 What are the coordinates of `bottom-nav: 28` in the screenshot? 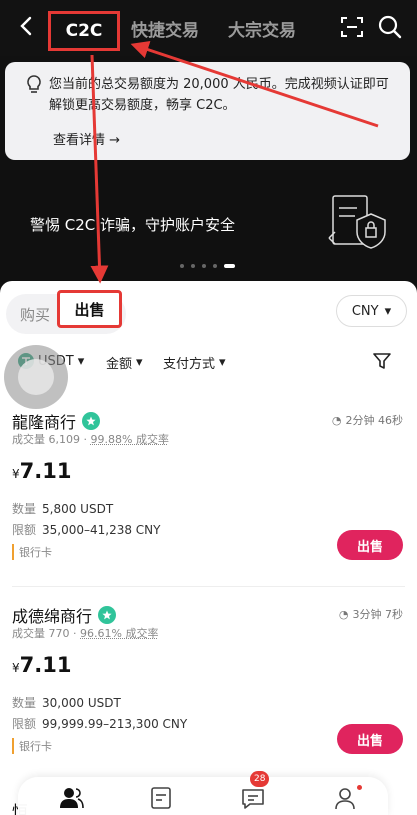 It's located at (203, 793).